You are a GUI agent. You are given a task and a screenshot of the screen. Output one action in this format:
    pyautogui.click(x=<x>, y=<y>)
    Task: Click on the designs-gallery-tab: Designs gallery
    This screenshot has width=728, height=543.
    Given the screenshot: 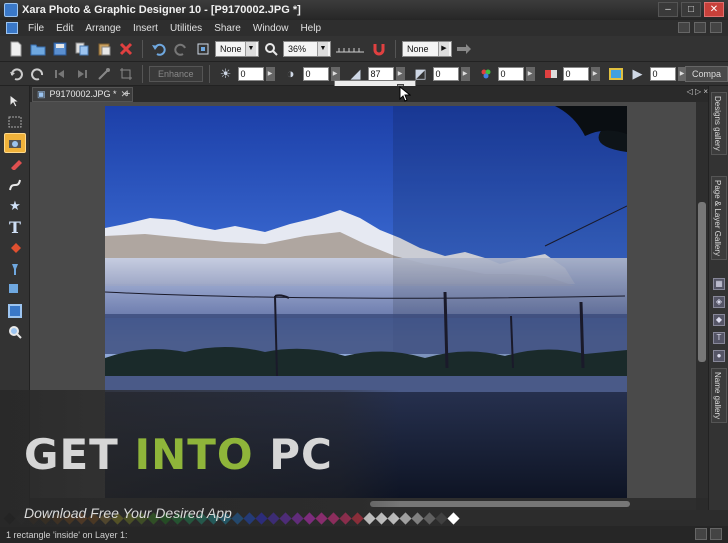 What is the action you would take?
    pyautogui.click(x=719, y=123)
    